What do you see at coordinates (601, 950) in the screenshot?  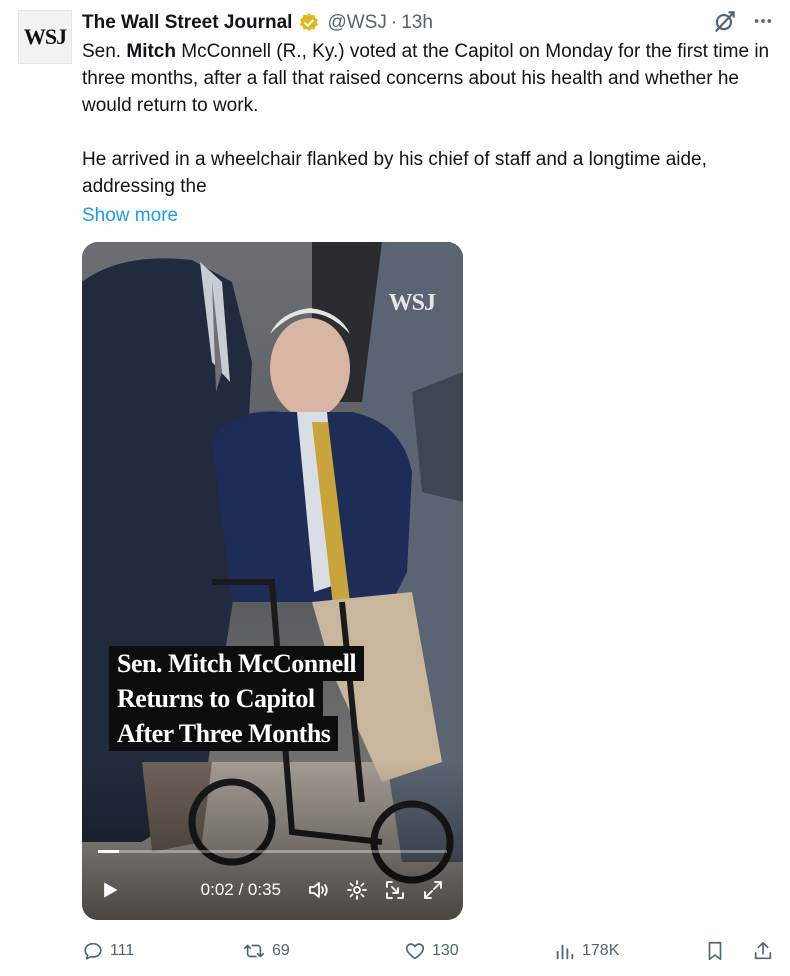 I see `views-count: 178K` at bounding box center [601, 950].